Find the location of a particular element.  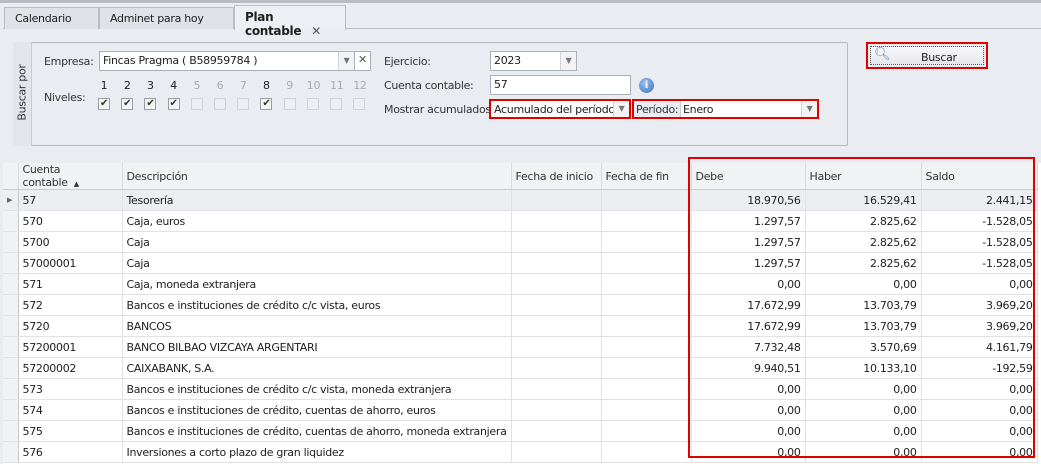

nivel-checkbox-2: ✔ is located at coordinates (127, 104).